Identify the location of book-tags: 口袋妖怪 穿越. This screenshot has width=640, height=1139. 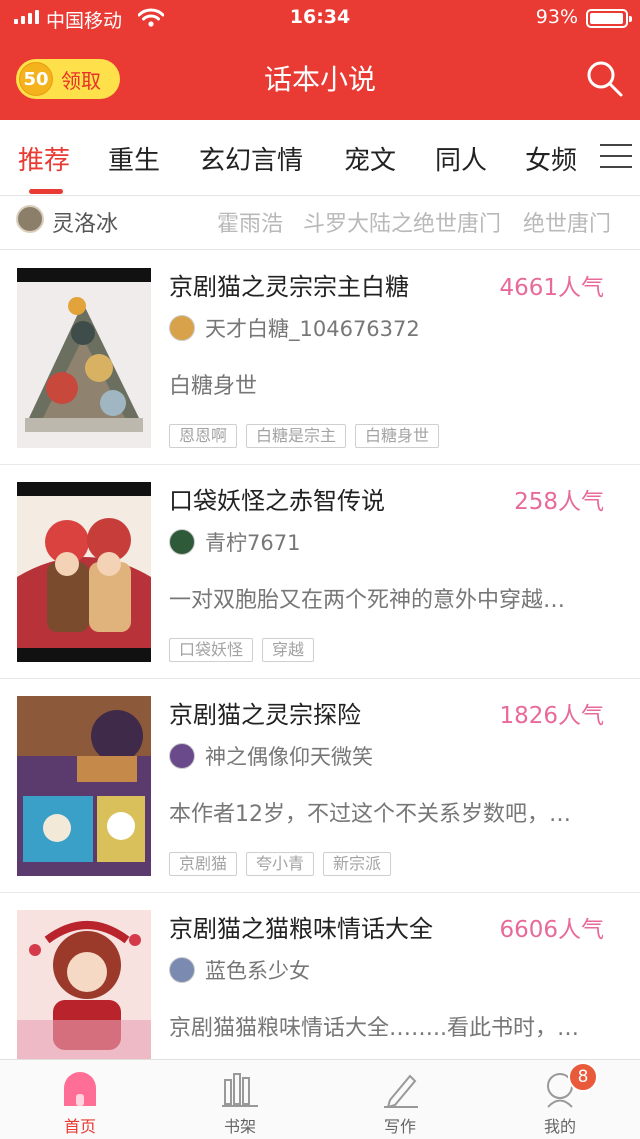
(242, 650).